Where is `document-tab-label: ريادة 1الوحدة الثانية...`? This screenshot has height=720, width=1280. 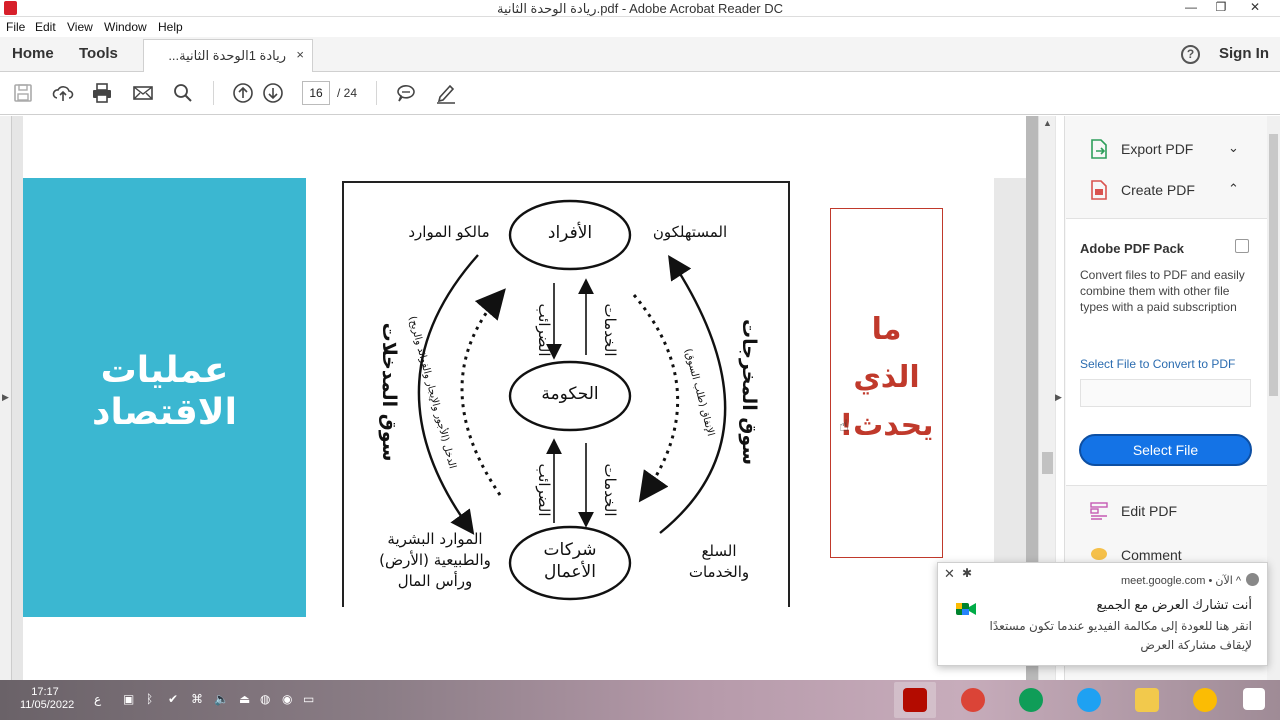
document-tab-label: ريادة 1الوحدة الثانية... is located at coordinates (227, 55).